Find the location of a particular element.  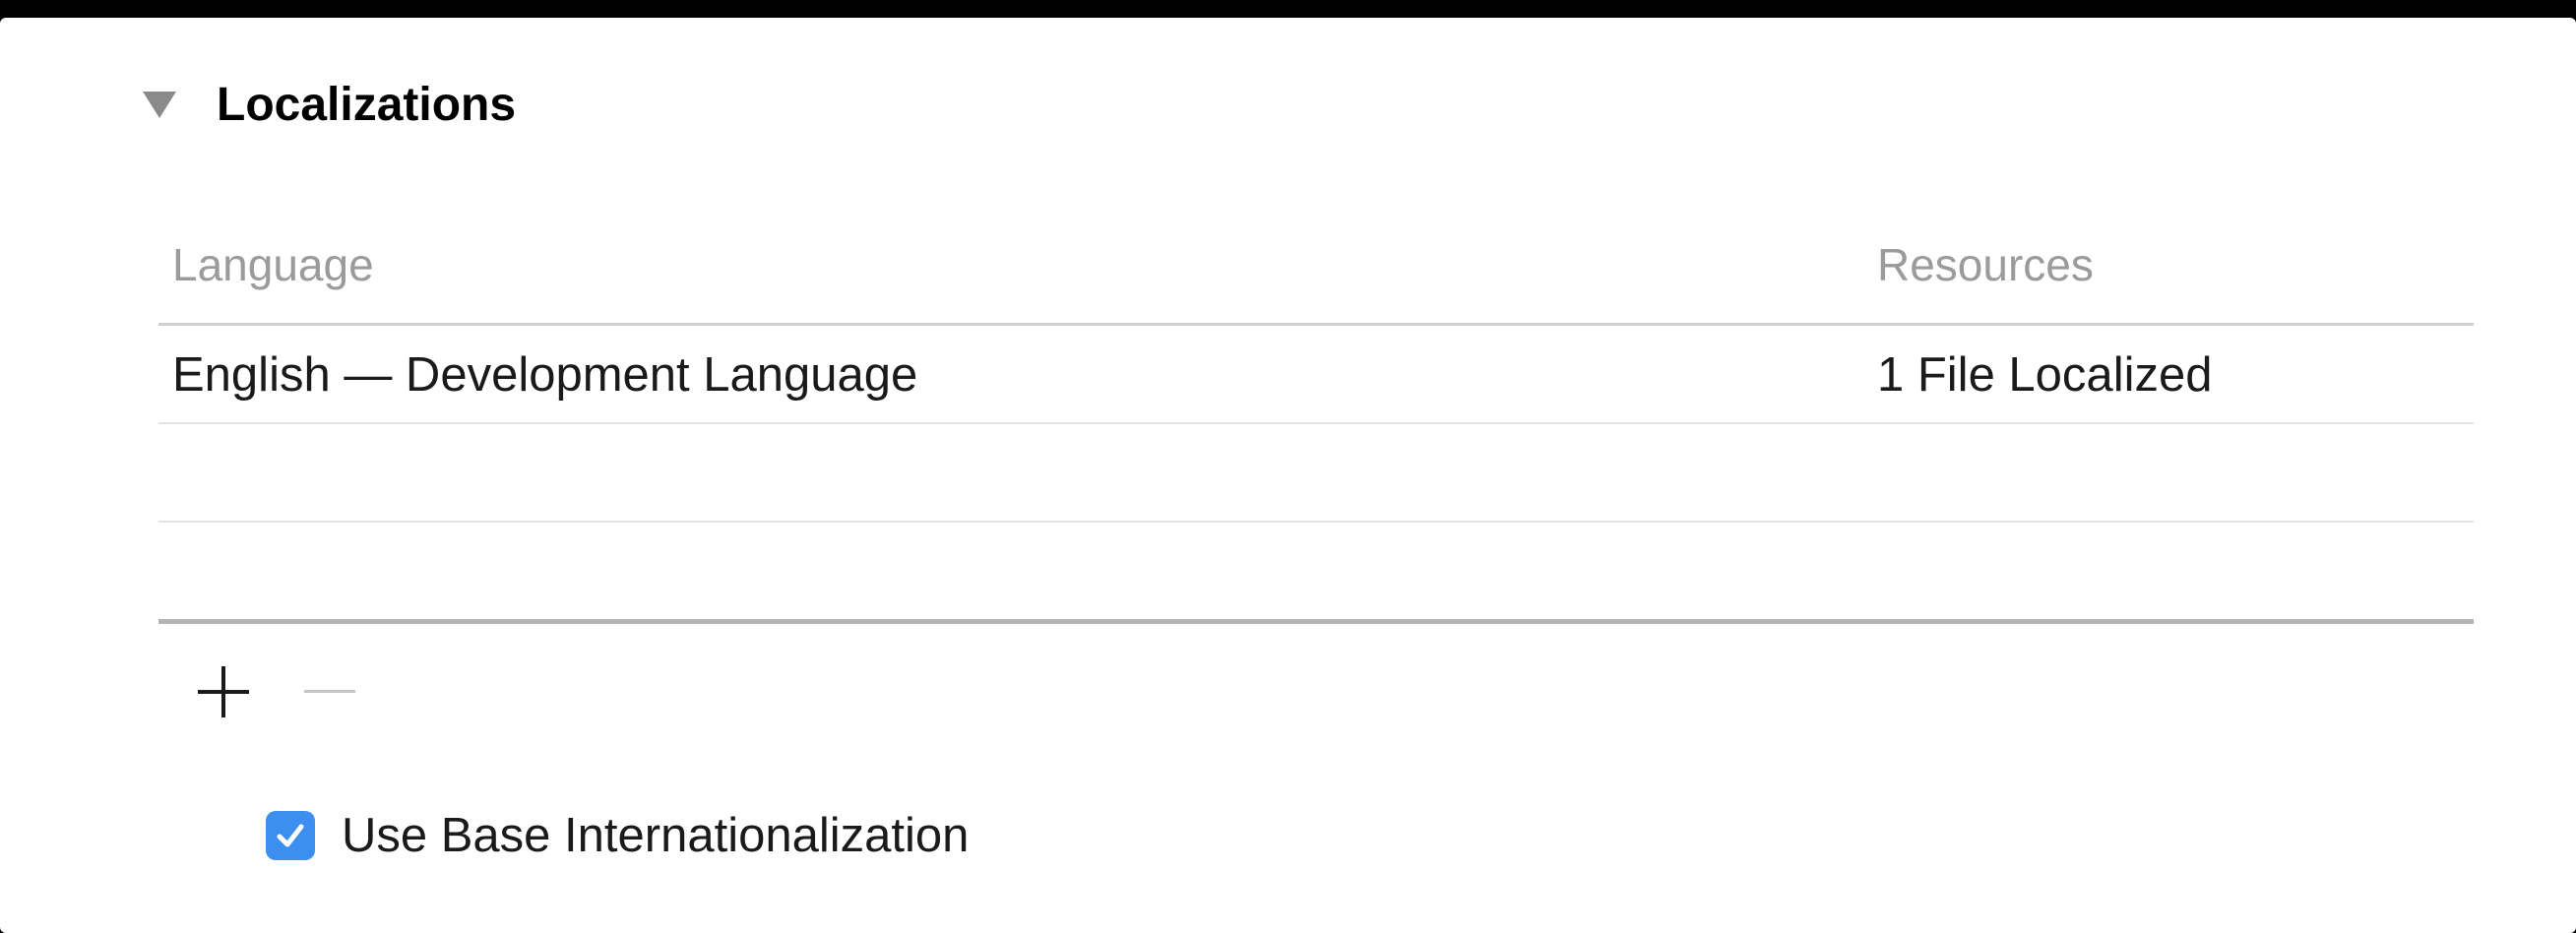

section-header: Localizations is located at coordinates (329, 105).